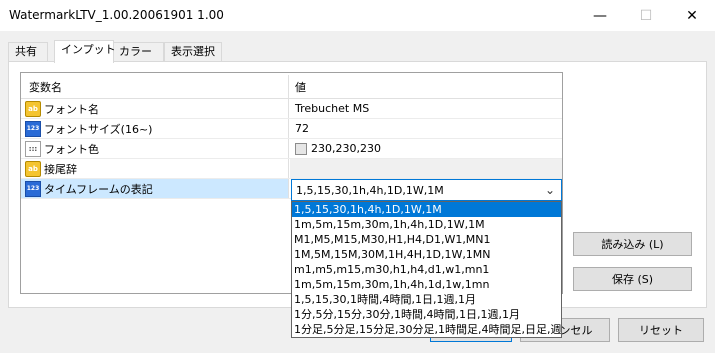 This screenshot has height=353, width=715. Describe the element at coordinates (426, 239) in the screenshot. I see `dropdown-option: M1,M5,M15,M30,H1,H4,D1,W1,MN1` at that location.